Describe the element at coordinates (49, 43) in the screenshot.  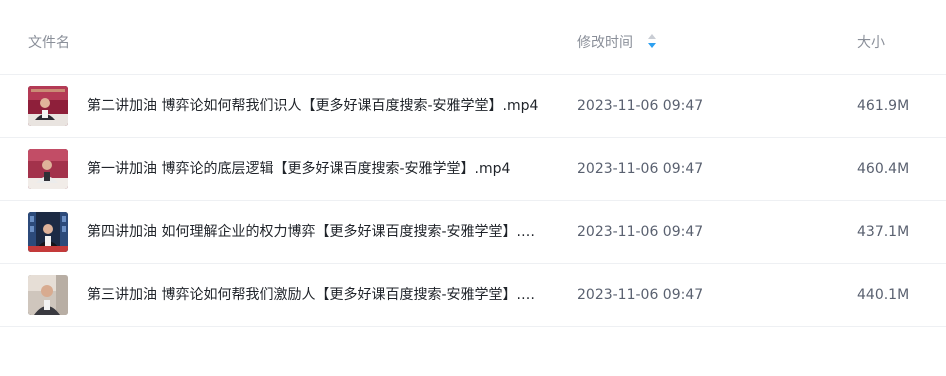
I see `column-header-name: 文件名` at that location.